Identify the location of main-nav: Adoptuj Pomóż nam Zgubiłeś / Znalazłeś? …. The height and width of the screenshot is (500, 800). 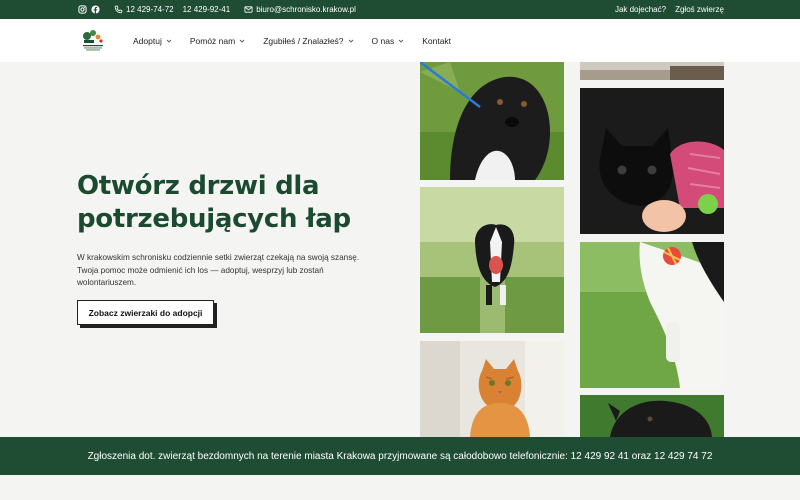
(301, 40).